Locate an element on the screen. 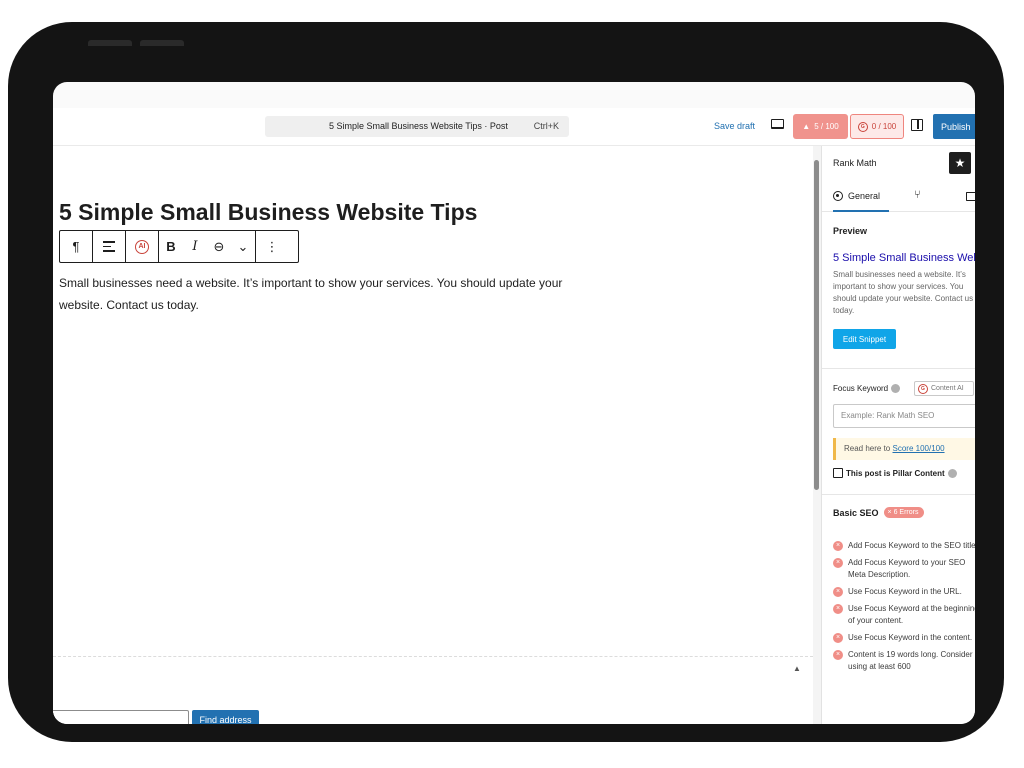 Image resolution: width=1024 pixels, height=768 pixels. errors-badge: × 6 Errors is located at coordinates (904, 512).